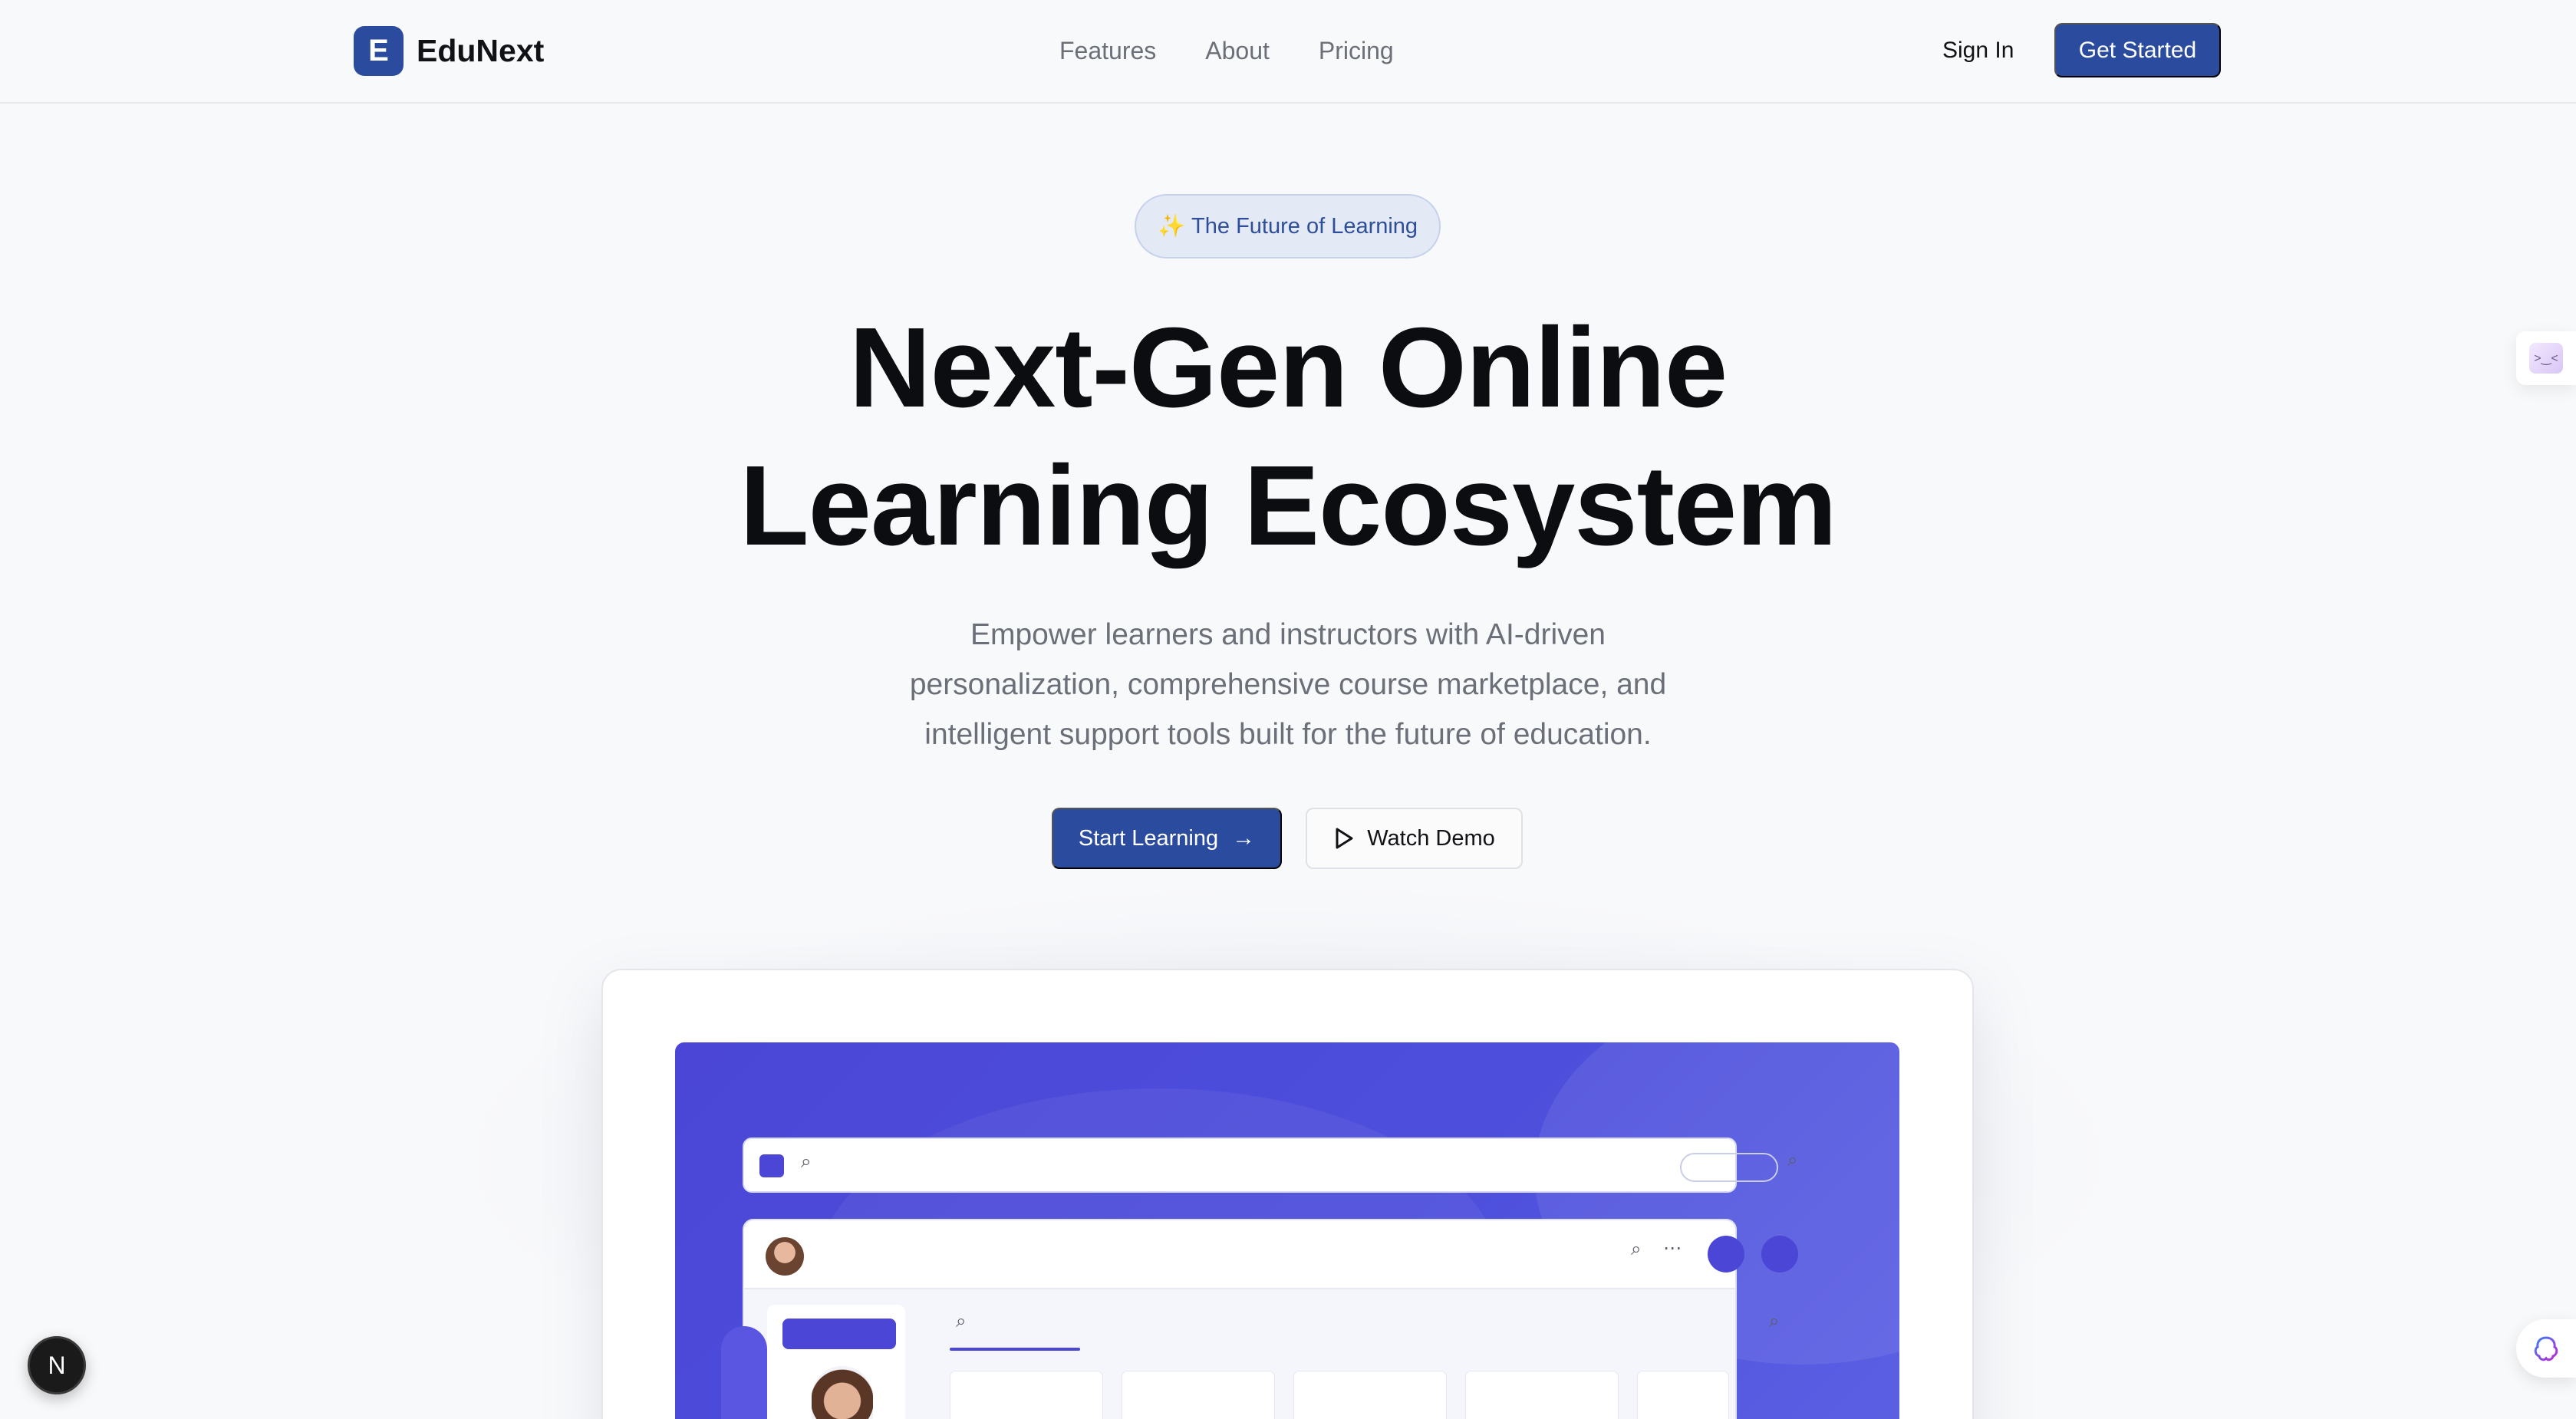 Image resolution: width=2576 pixels, height=1419 pixels. What do you see at coordinates (1244, 838) in the screenshot?
I see `arrow-right-icon: →` at bounding box center [1244, 838].